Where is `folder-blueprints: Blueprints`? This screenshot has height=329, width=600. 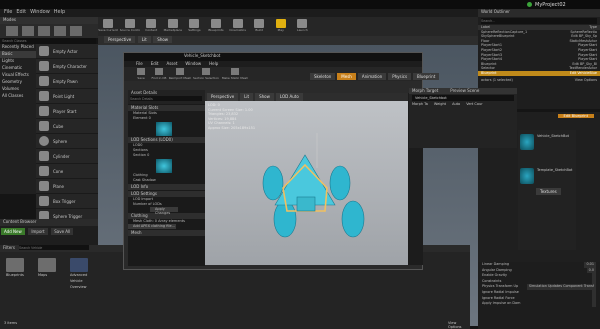
folder-blueprints: Blueprints is located at coordinates (17, 274).